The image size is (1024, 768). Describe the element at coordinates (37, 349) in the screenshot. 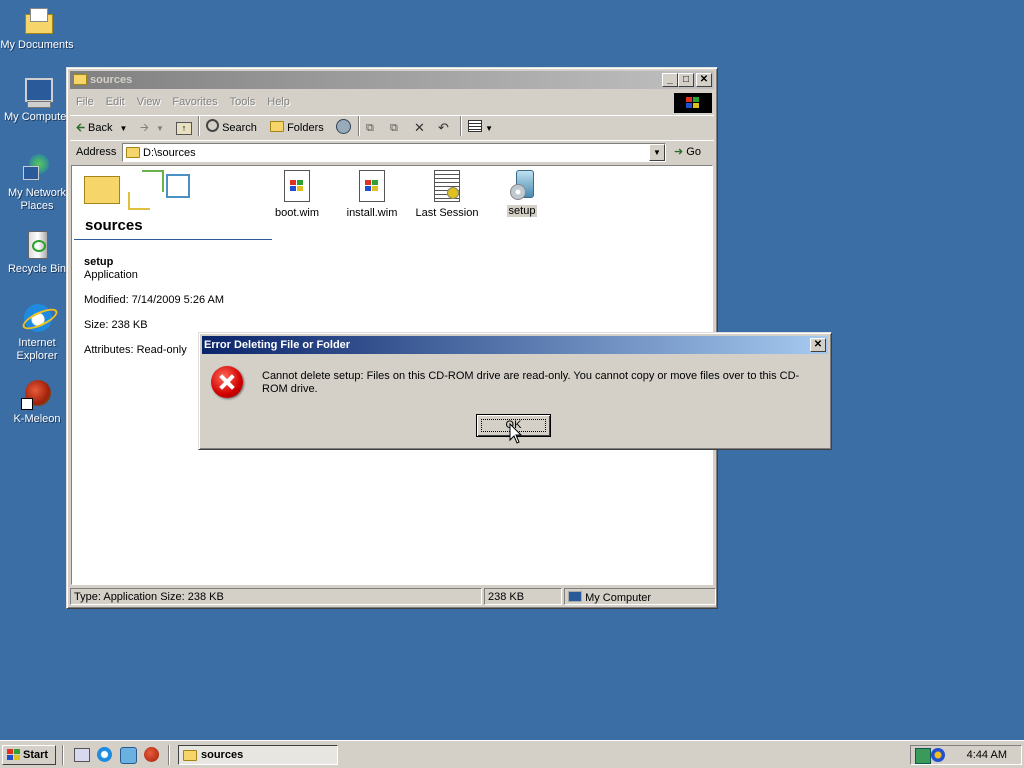

I see `desktop-icon-label: Internet Explorer` at that location.